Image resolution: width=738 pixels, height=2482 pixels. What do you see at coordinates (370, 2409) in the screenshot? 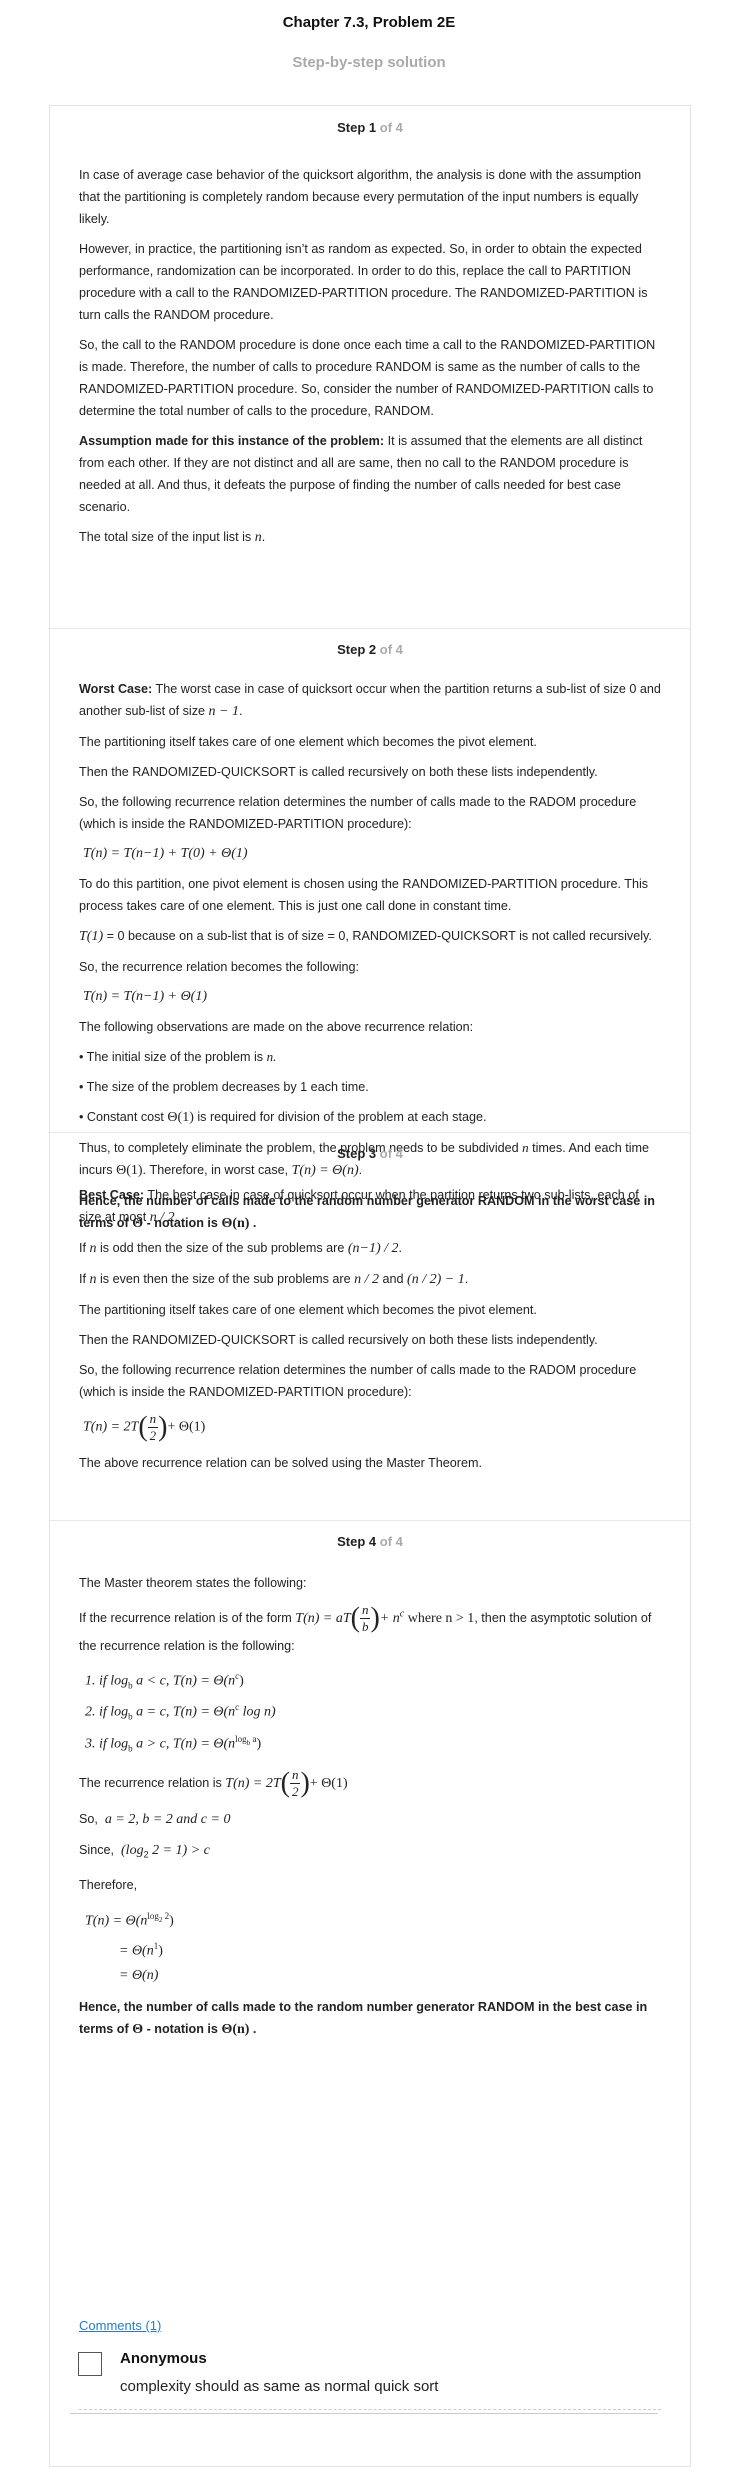
I see `comments-divider` at bounding box center [370, 2409].